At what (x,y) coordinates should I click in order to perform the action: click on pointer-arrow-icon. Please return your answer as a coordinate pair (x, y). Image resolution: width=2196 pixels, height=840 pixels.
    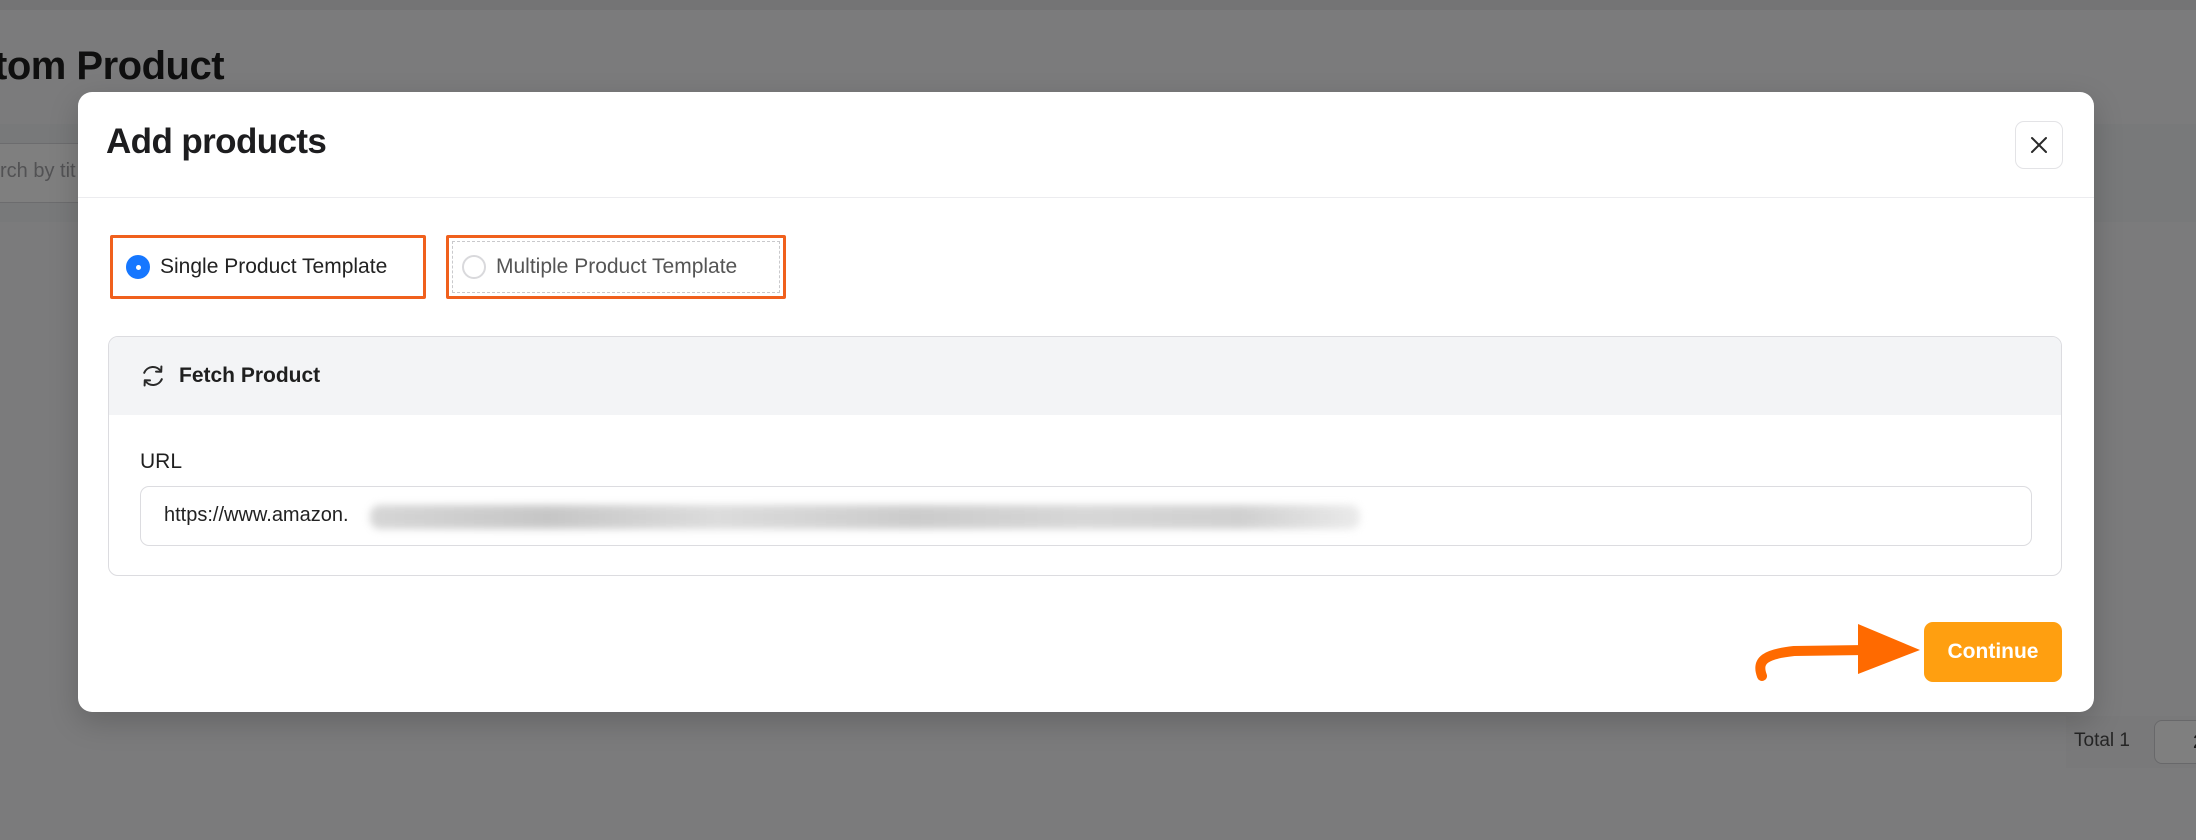
    Looking at the image, I should click on (1837, 652).